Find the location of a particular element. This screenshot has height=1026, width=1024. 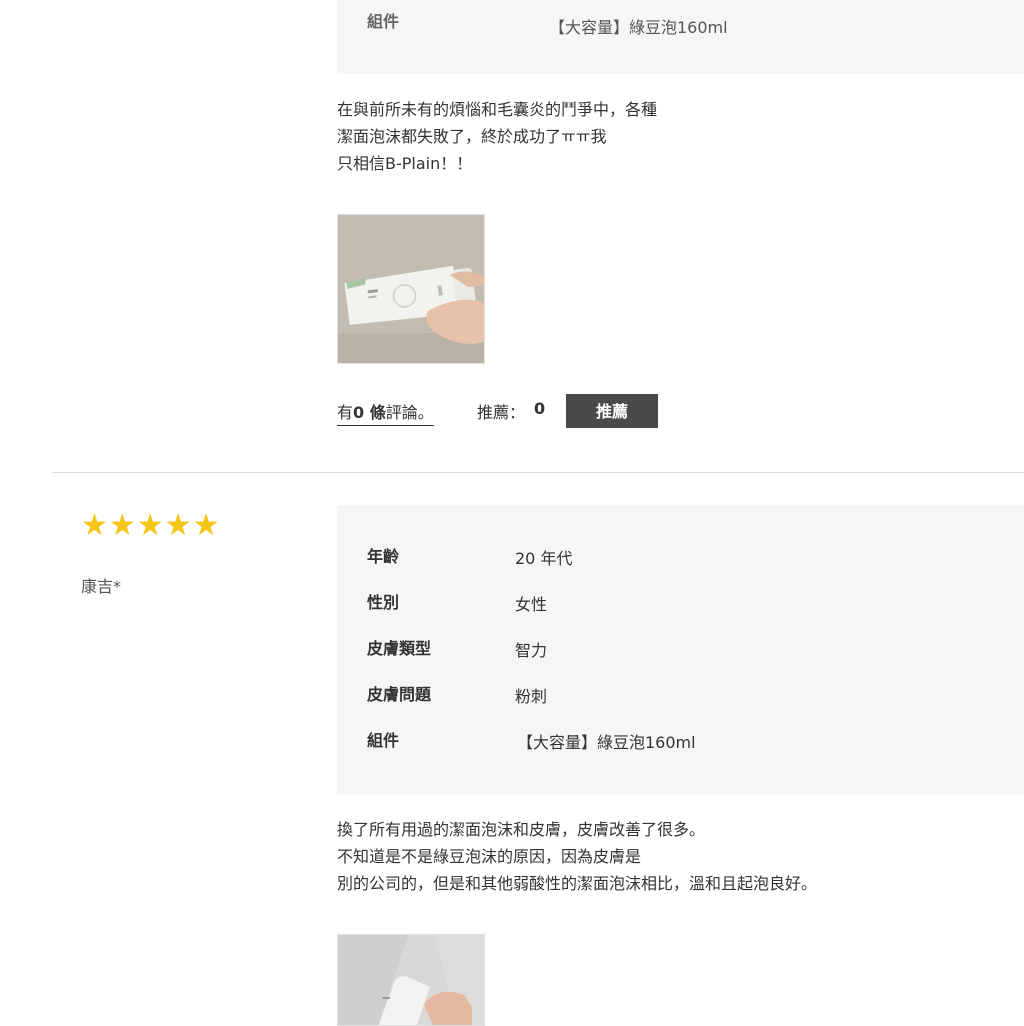

info-row-gender: 性別 女性 is located at coordinates (695, 601).